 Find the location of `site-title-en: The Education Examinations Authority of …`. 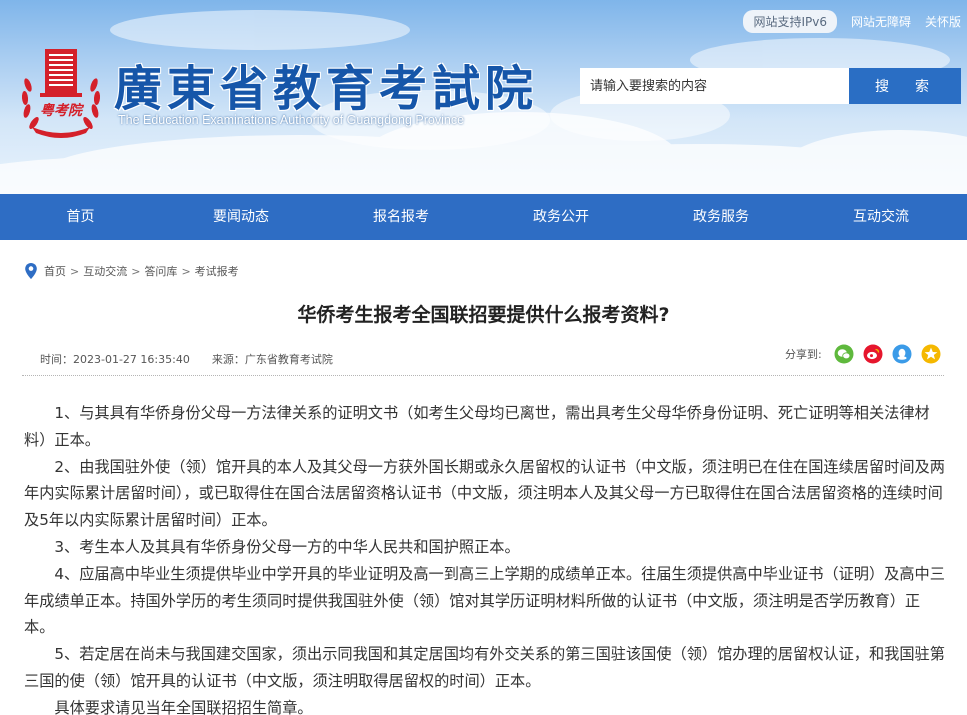

site-title-en: The Education Examinations Authority of … is located at coordinates (291, 120).